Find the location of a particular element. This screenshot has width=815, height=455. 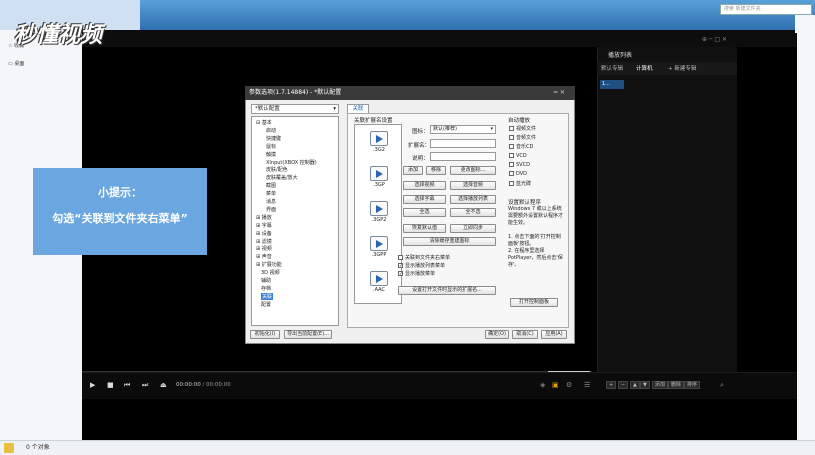

tree-item: 界面 is located at coordinates (271, 209).